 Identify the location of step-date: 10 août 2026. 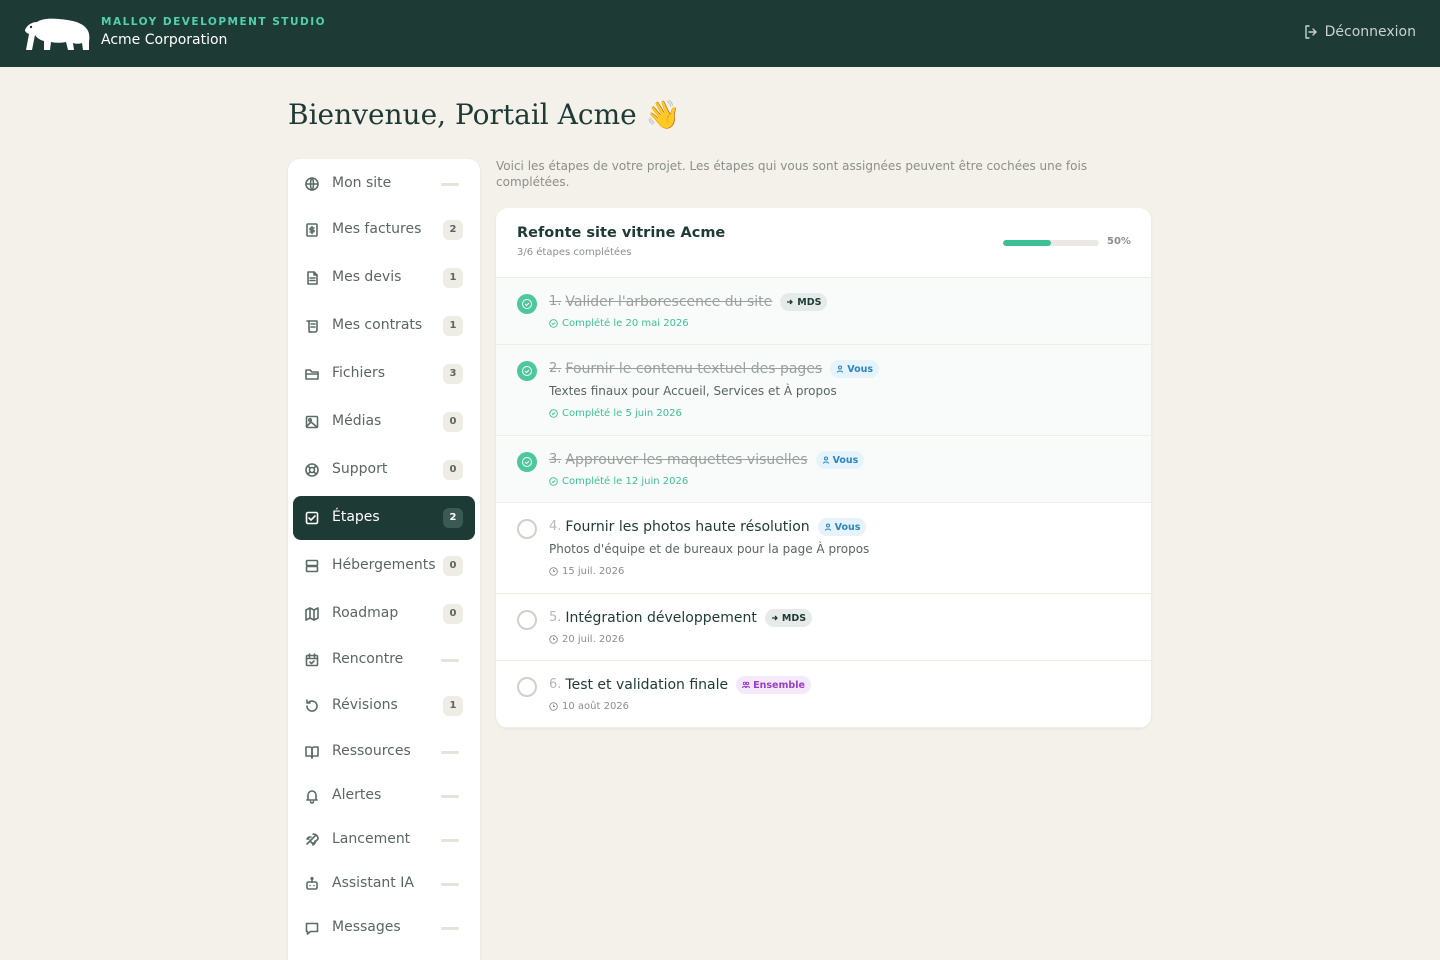
(589, 706).